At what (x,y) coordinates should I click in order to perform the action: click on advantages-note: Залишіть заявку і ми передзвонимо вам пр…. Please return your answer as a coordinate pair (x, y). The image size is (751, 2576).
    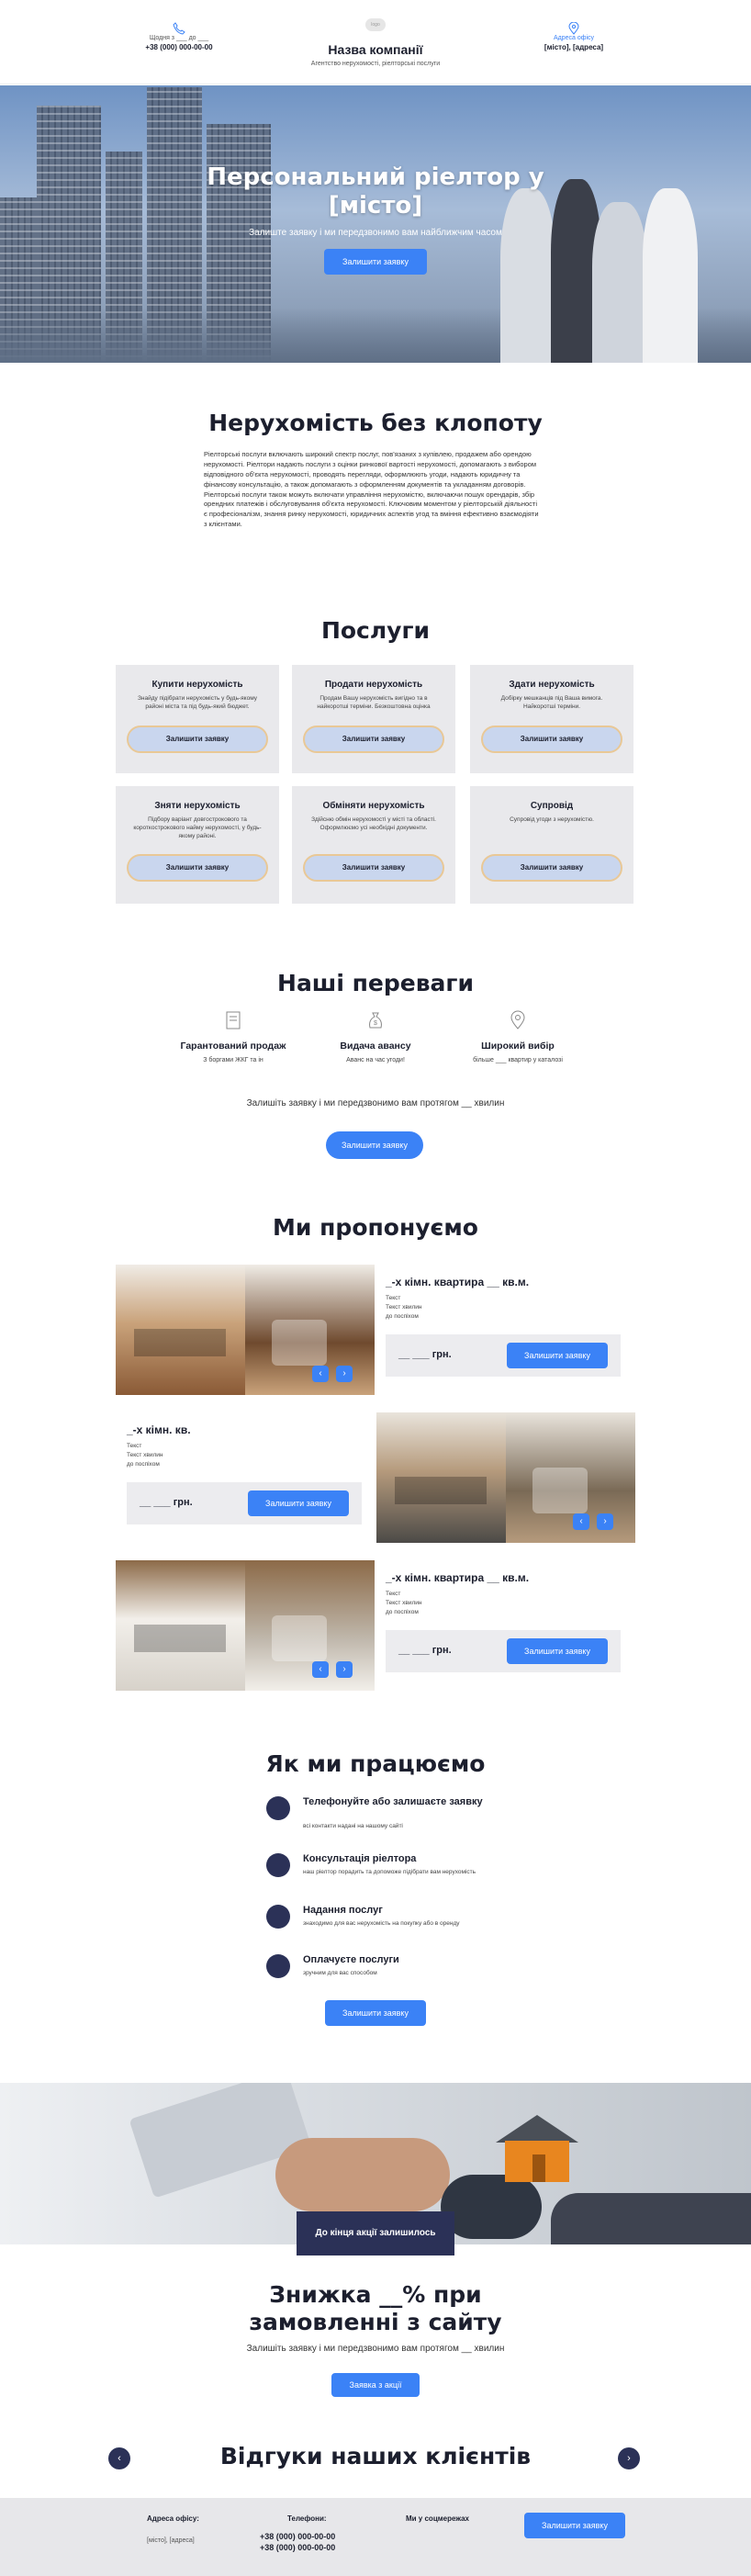
    Looking at the image, I should click on (375, 1103).